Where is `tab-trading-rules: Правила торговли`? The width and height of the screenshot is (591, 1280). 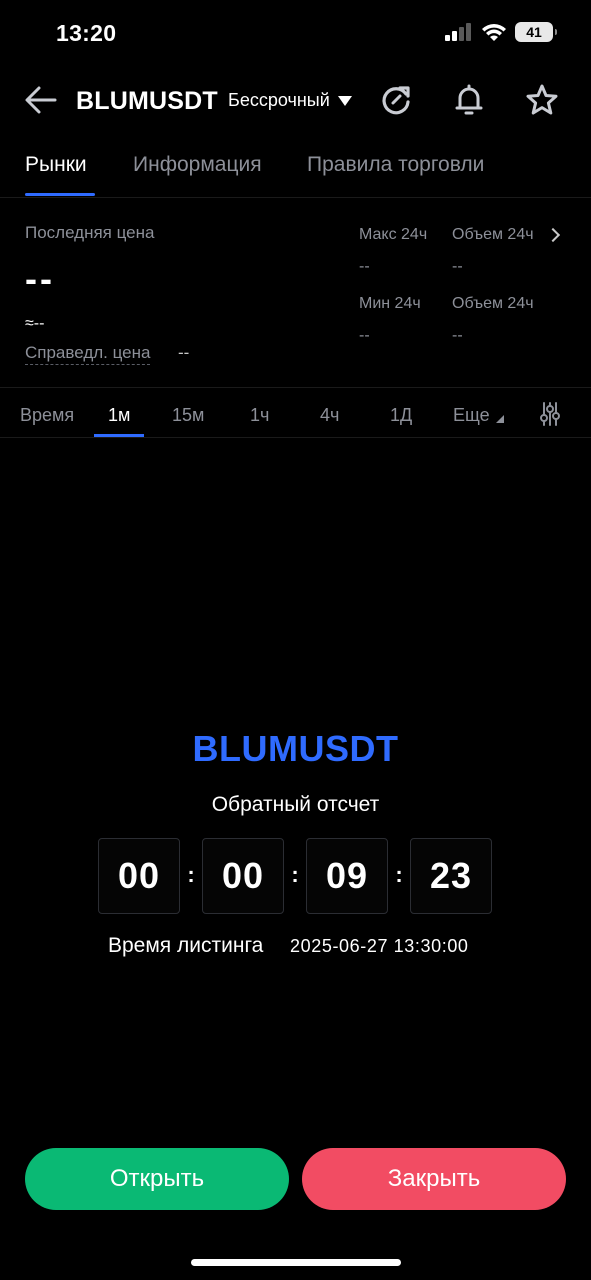 tab-trading-rules: Правила торговли is located at coordinates (395, 165).